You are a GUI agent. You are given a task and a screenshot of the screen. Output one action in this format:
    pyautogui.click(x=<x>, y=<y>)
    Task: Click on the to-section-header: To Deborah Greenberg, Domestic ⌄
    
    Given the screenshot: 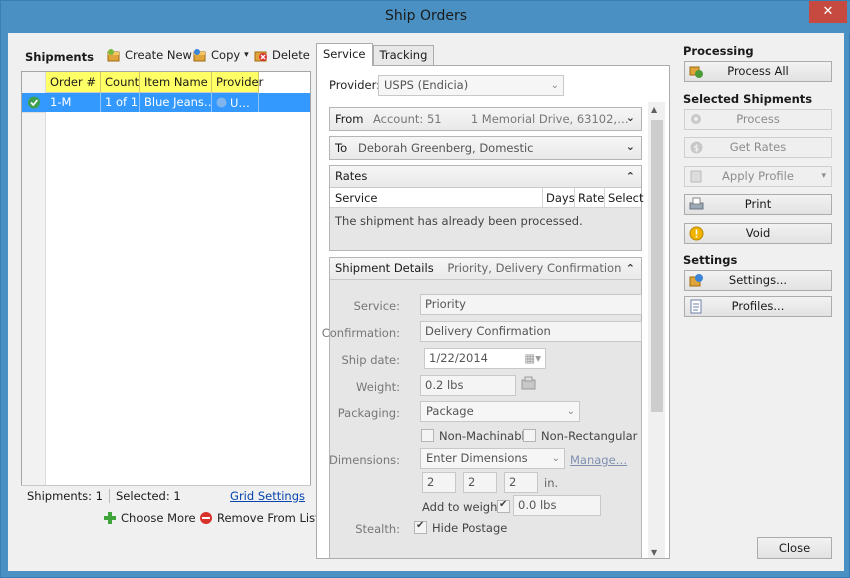 What is the action you would take?
    pyautogui.click(x=485, y=148)
    